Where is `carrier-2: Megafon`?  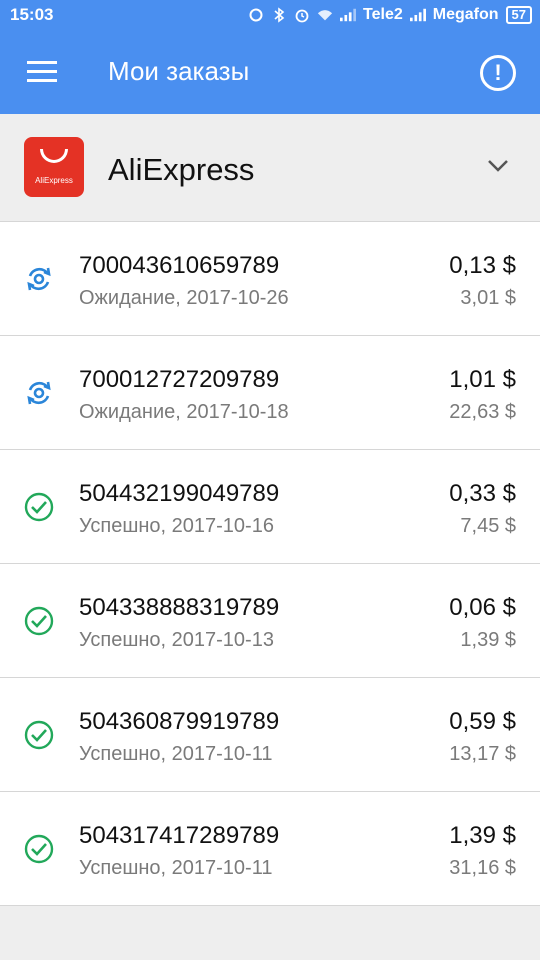 carrier-2: Megafon is located at coordinates (465, 14).